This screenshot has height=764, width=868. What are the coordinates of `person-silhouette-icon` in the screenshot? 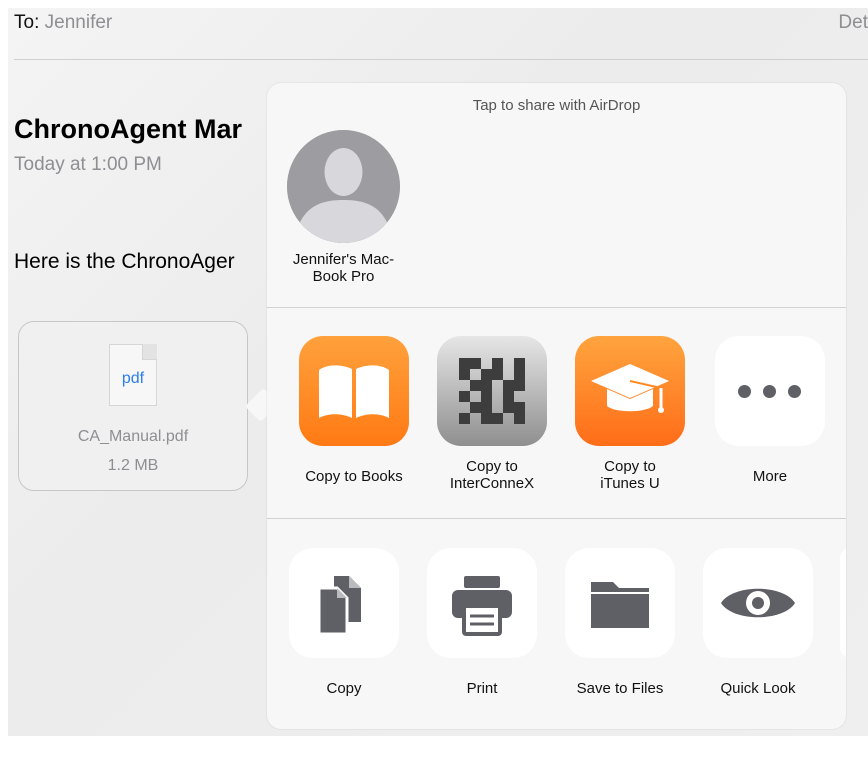 It's located at (343, 186).